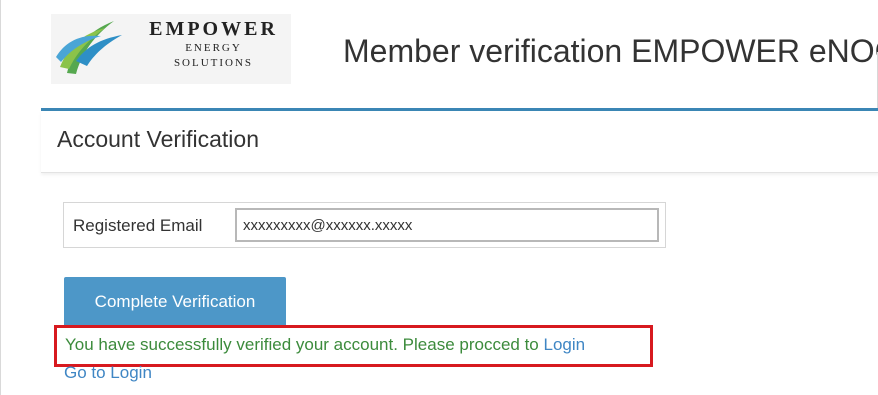  What do you see at coordinates (213, 29) in the screenshot?
I see `logo-brand: EMPOWER` at bounding box center [213, 29].